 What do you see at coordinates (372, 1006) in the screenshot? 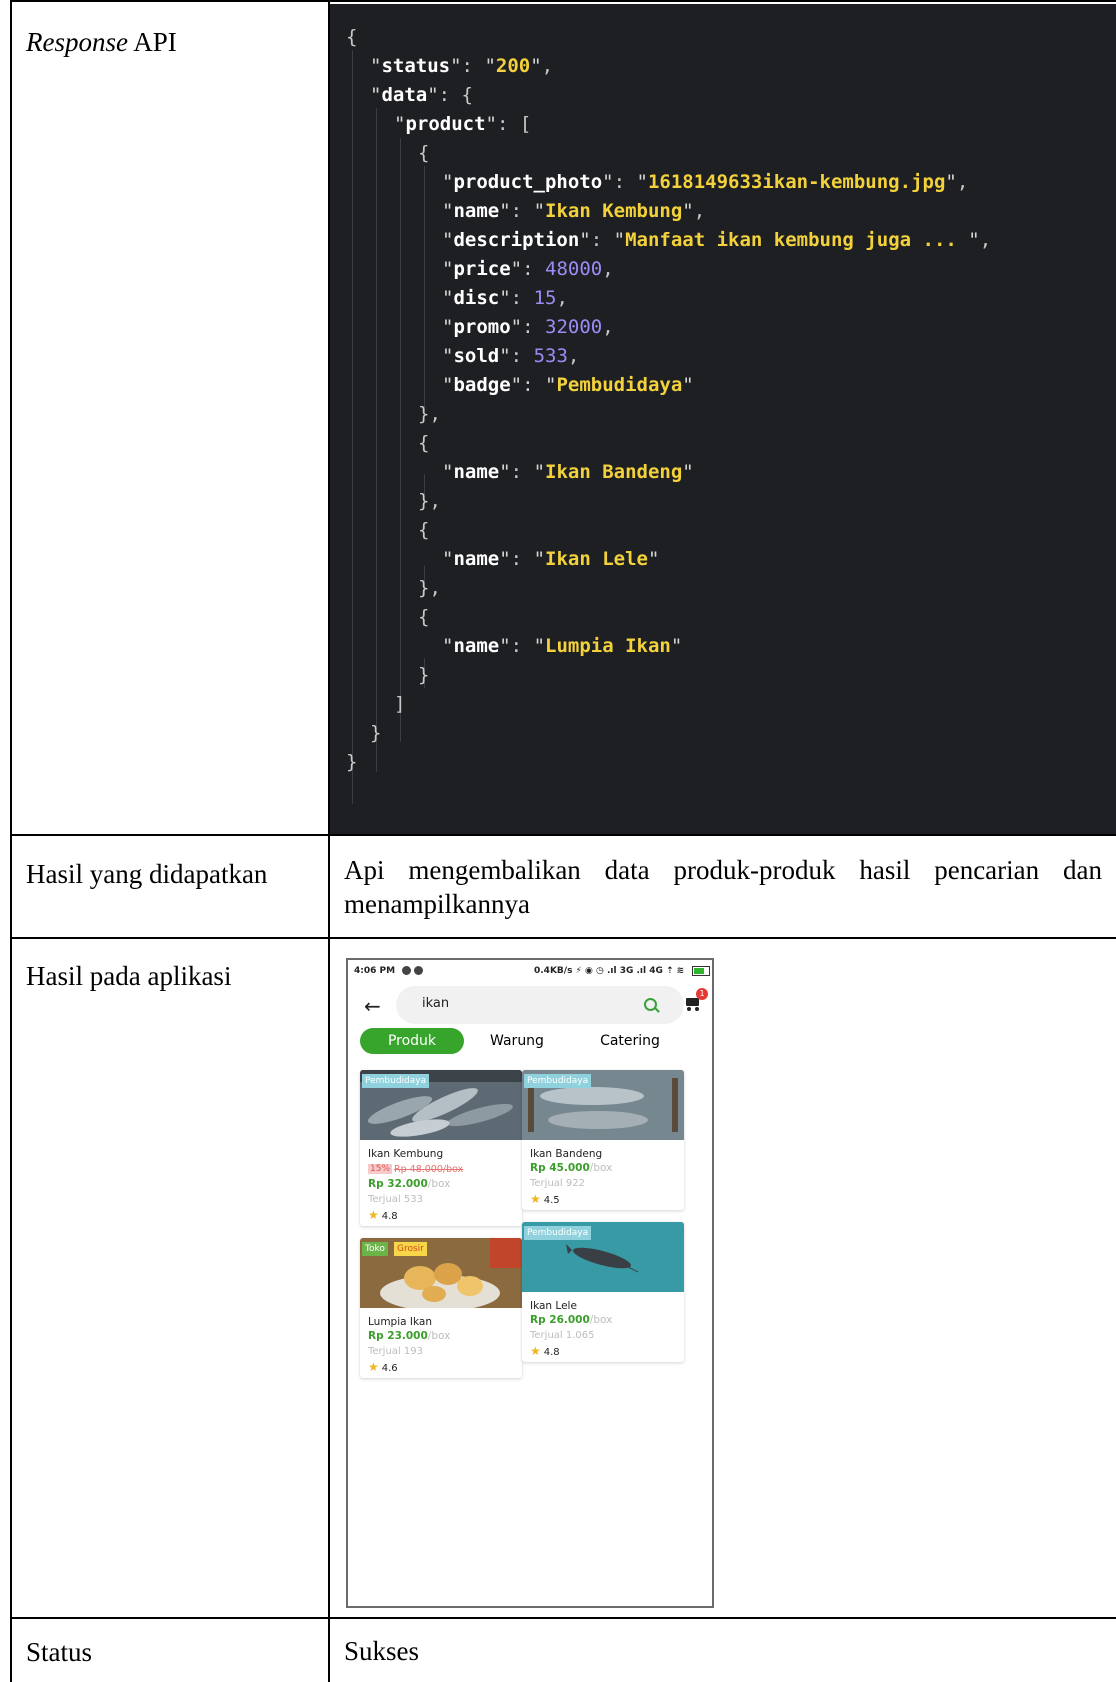
I see `back-arrow-icon: ←` at bounding box center [372, 1006].